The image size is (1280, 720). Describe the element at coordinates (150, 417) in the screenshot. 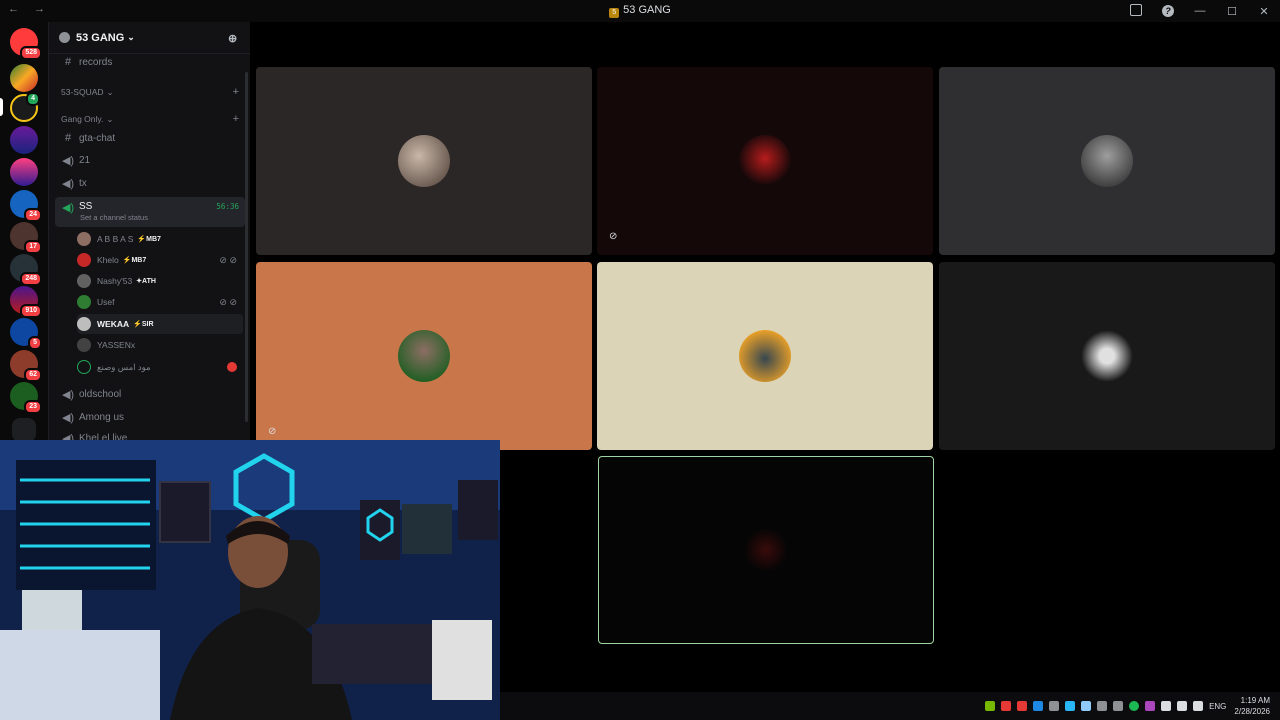

I see `channel-among-us: ◀) Among us` at that location.